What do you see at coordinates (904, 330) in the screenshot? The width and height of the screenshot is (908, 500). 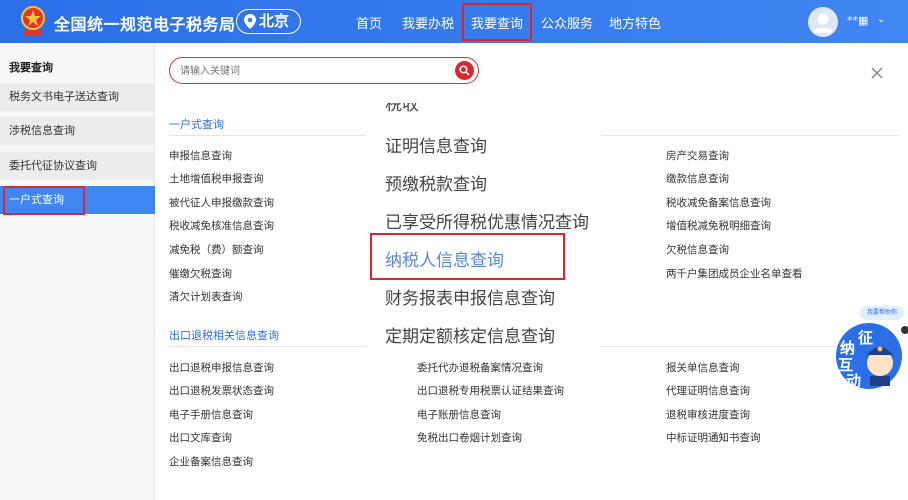 I see `widget-close-icon` at bounding box center [904, 330].